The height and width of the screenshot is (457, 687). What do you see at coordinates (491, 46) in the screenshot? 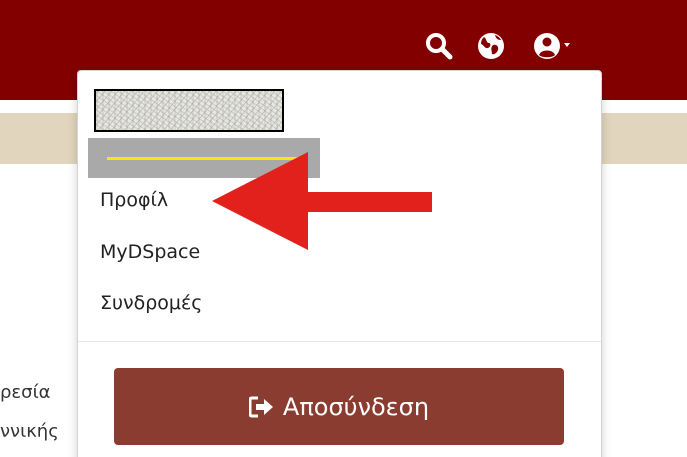
I see `globe-icon` at bounding box center [491, 46].